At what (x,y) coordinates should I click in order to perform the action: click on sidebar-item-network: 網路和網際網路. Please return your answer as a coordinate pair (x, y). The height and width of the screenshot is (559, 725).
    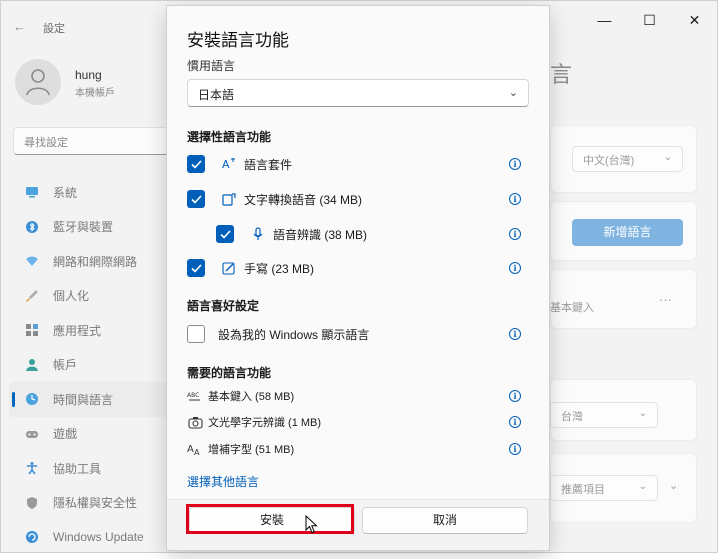
    Looking at the image, I should click on (89, 261).